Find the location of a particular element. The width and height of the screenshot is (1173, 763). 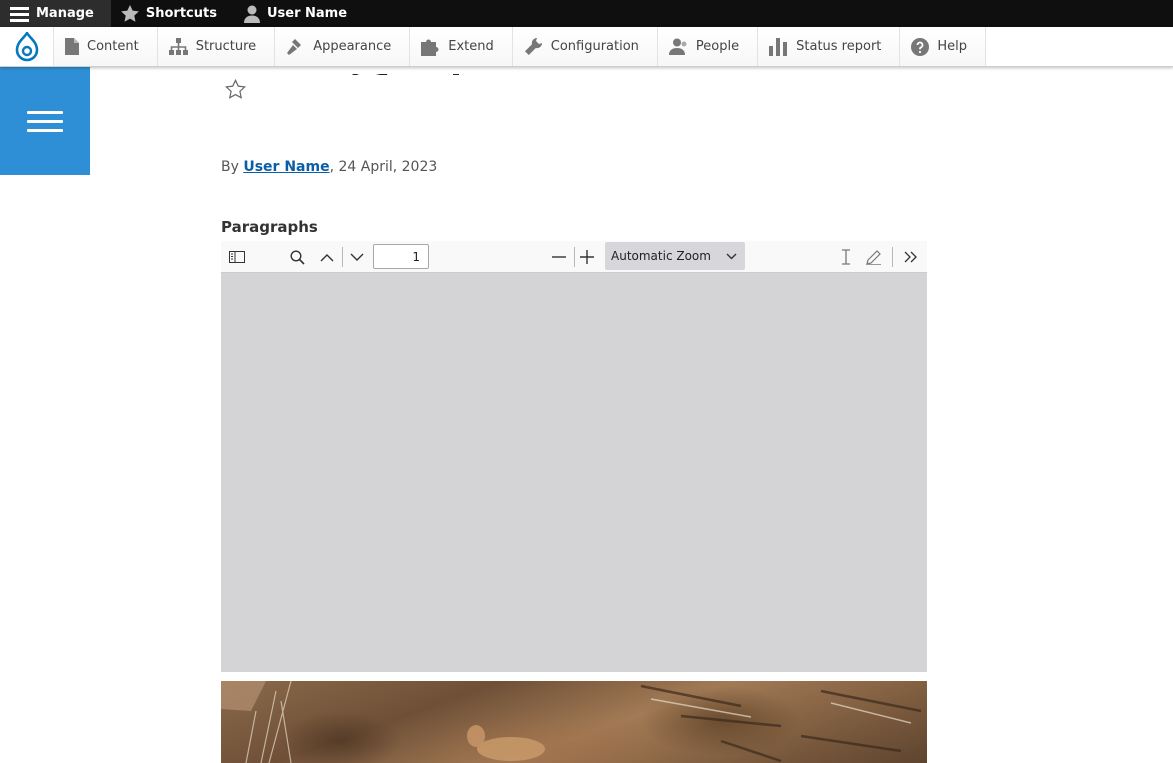

wrench-icon is located at coordinates (533, 46).